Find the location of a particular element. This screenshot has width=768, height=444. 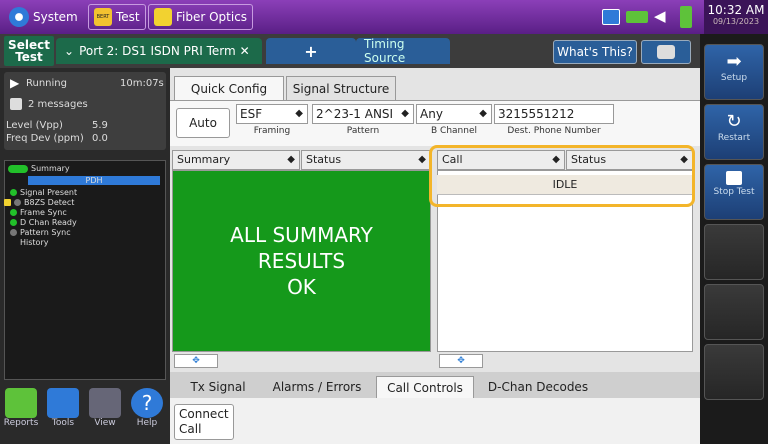

summary-line-3: OK is located at coordinates (301, 287).